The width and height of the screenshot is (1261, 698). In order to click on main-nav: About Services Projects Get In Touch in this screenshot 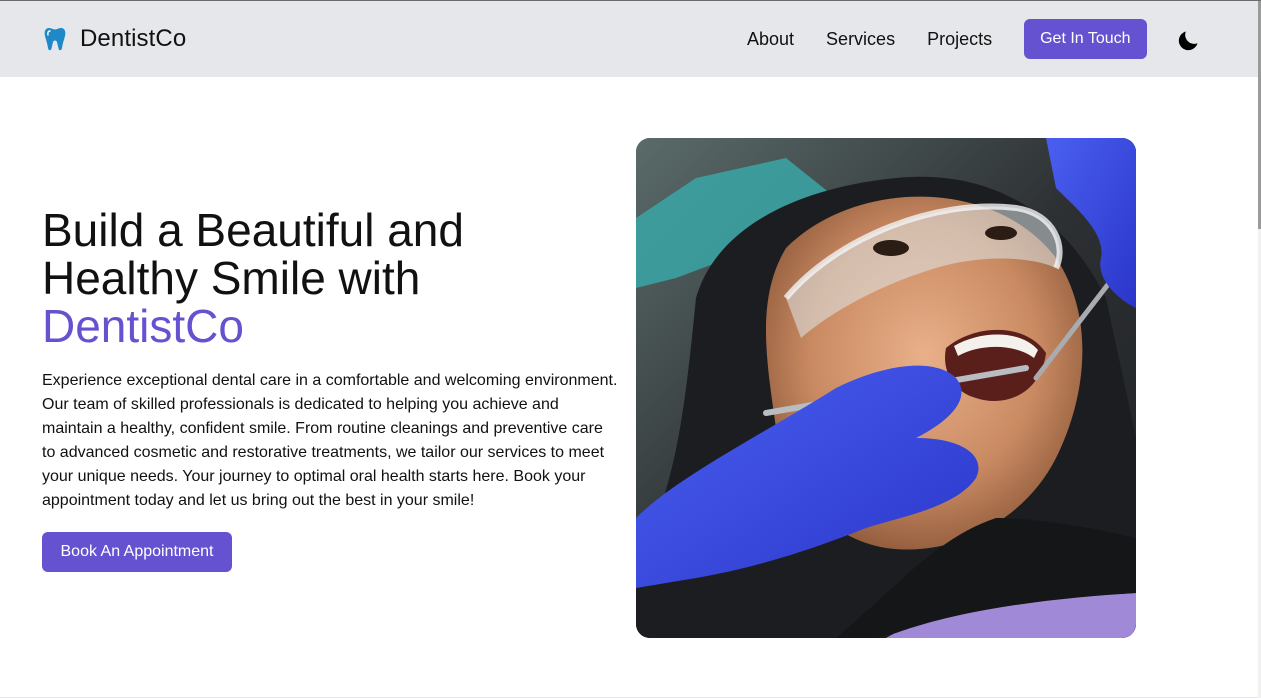, I will do `click(947, 39)`.